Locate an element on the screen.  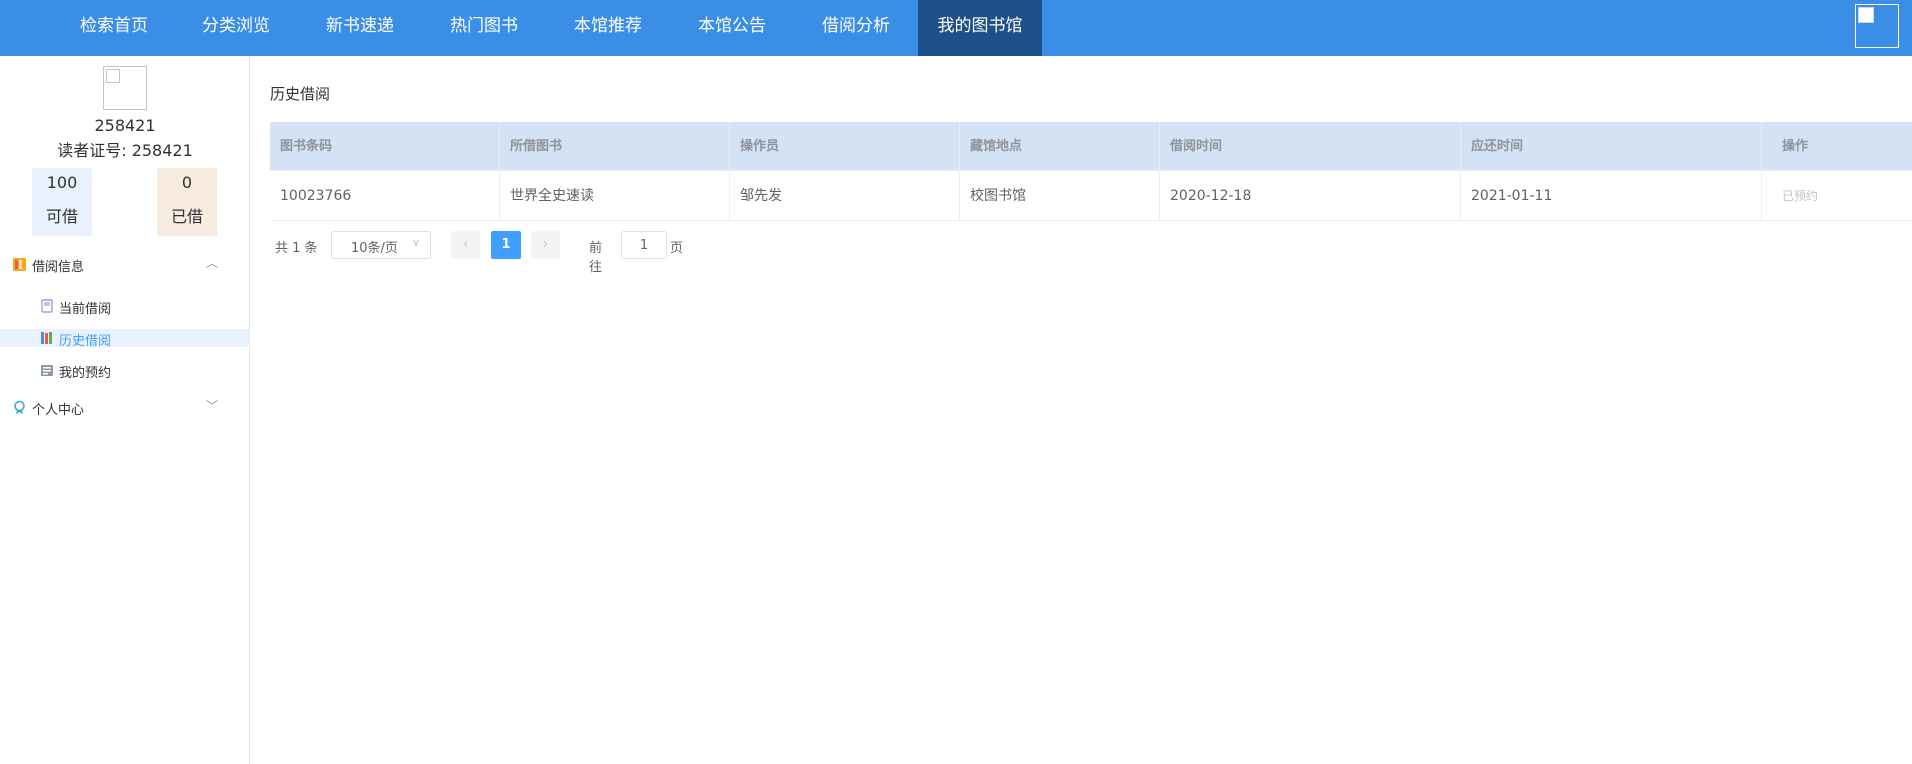
pagination-total: 共 1 条 is located at coordinates (296, 248).